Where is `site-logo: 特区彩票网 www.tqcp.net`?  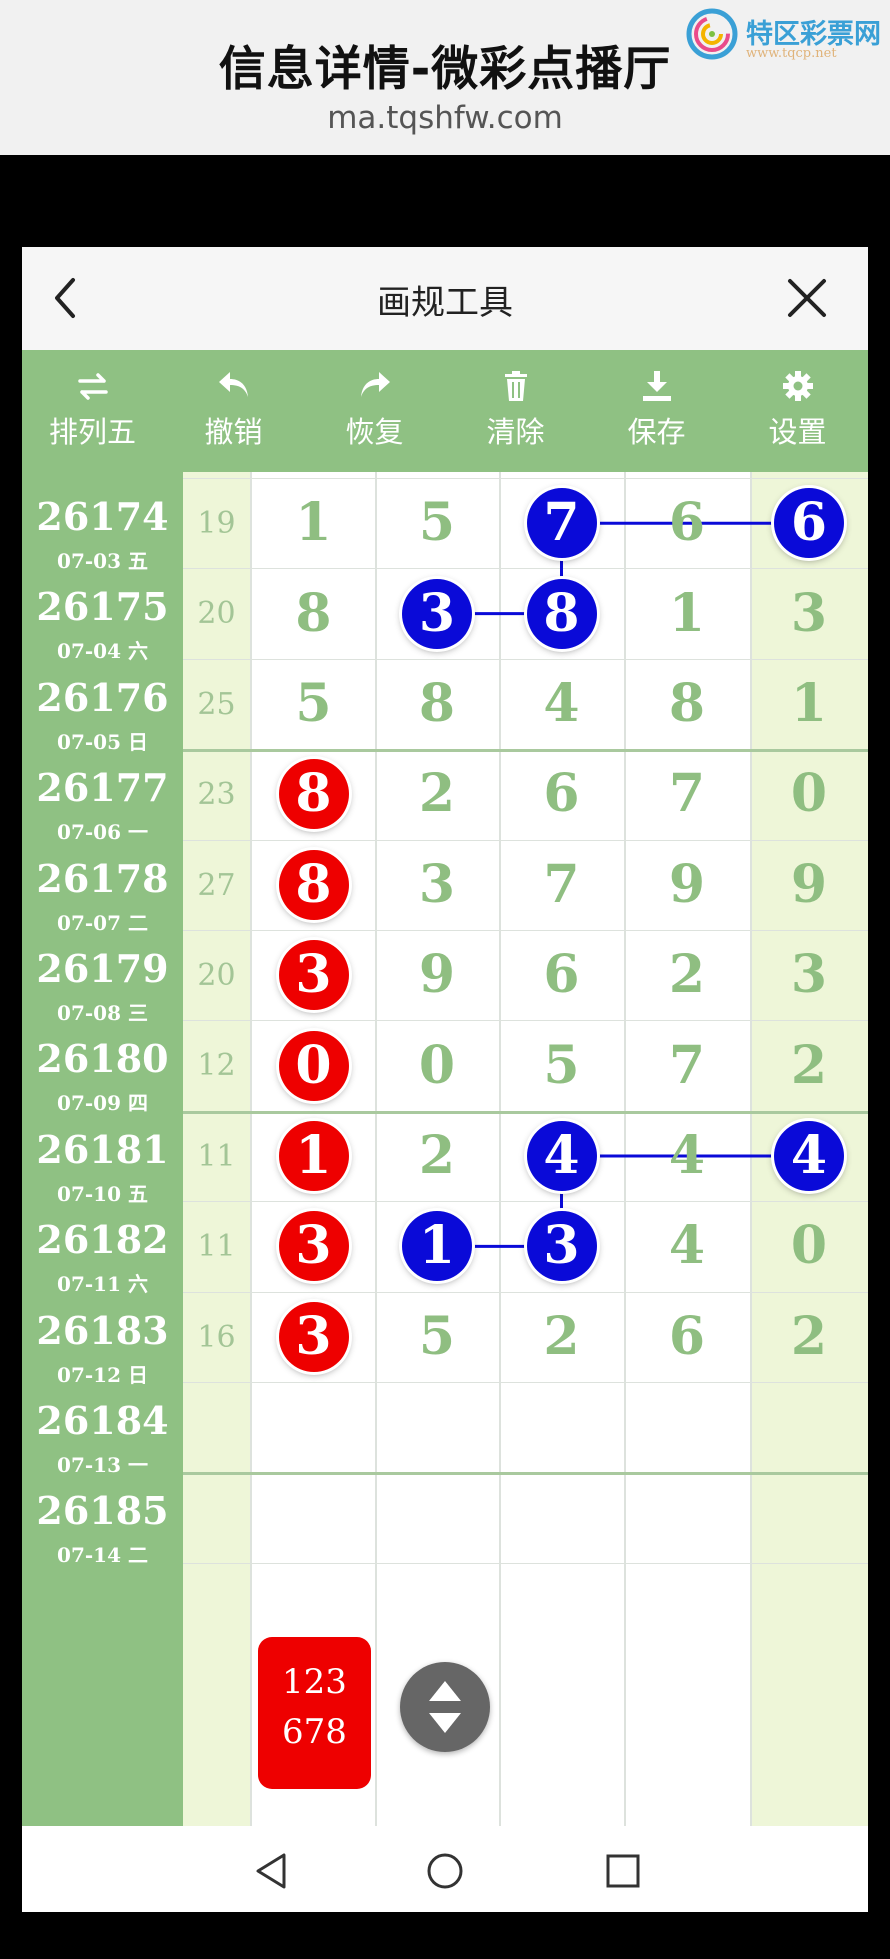 site-logo: 特区彩票网 www.tqcp.net is located at coordinates (788, 38).